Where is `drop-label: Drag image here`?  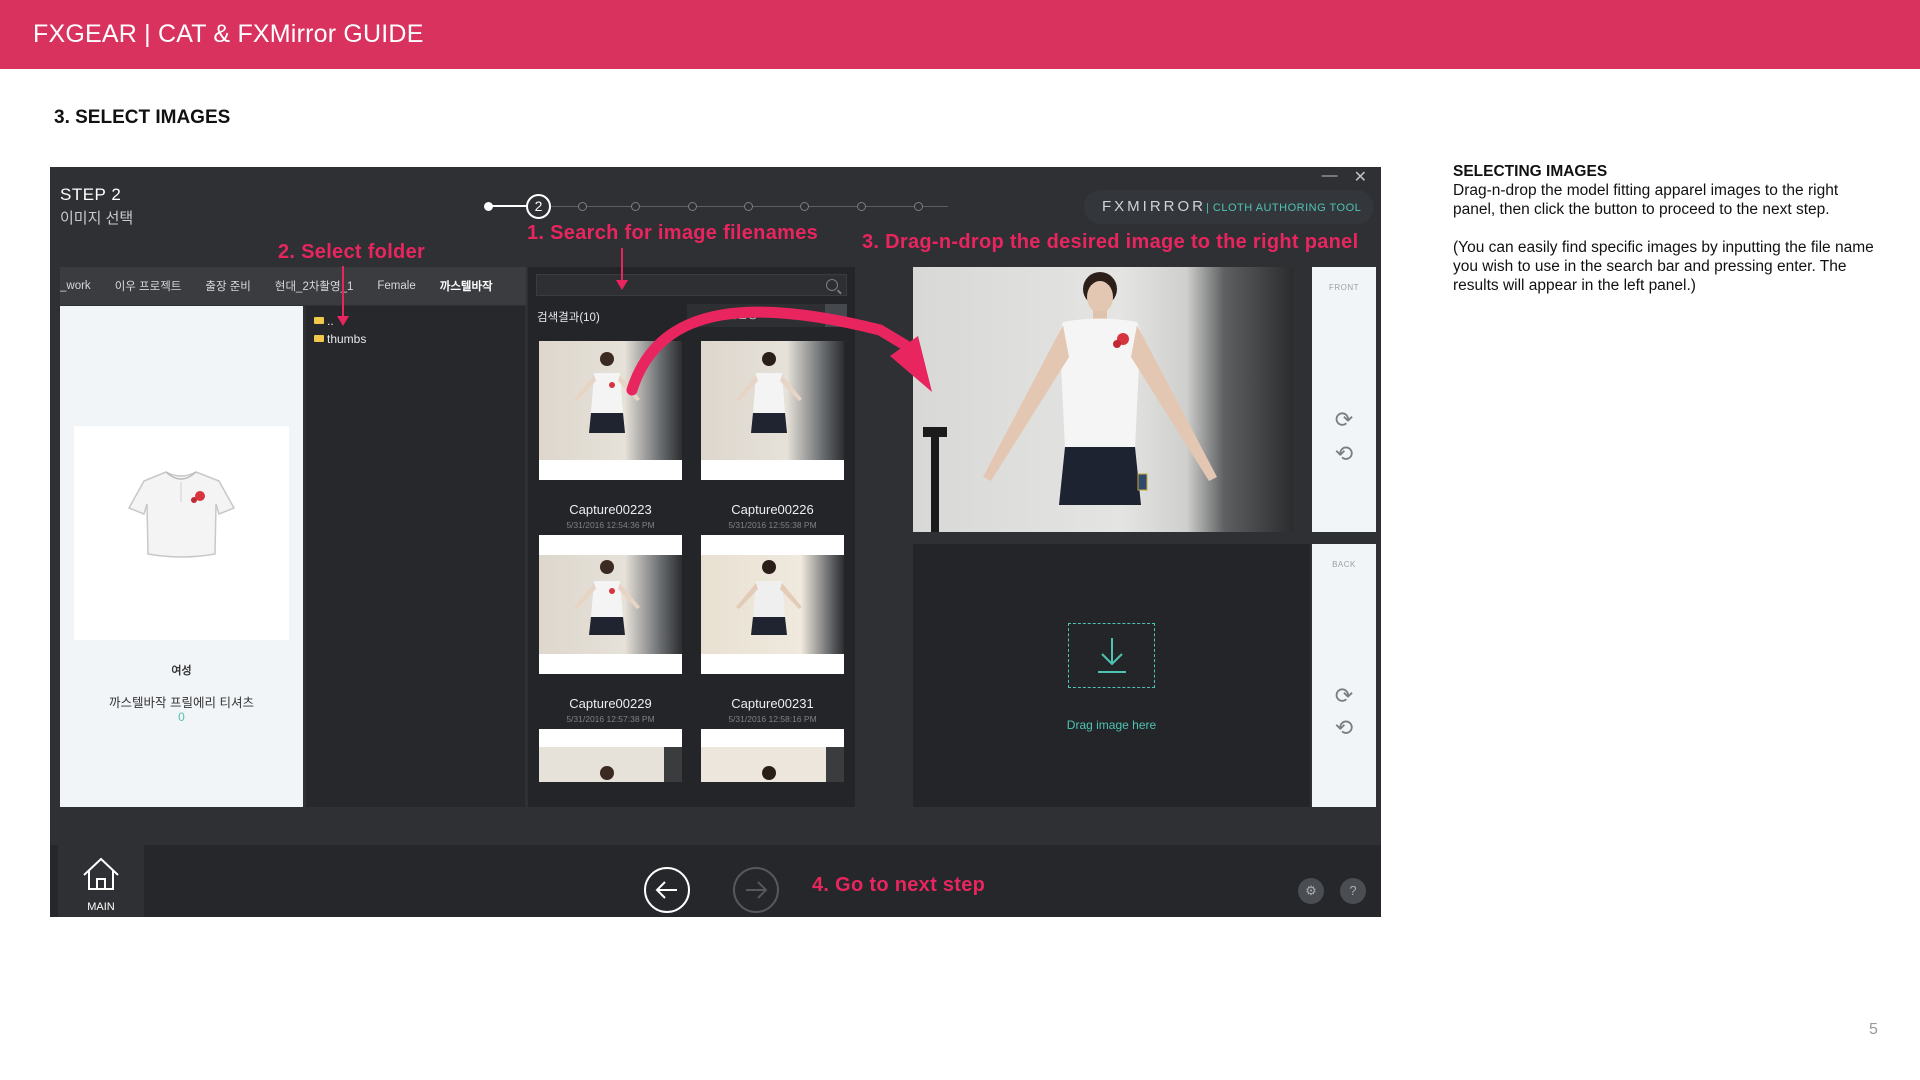
drop-label: Drag image here is located at coordinates (1111, 725).